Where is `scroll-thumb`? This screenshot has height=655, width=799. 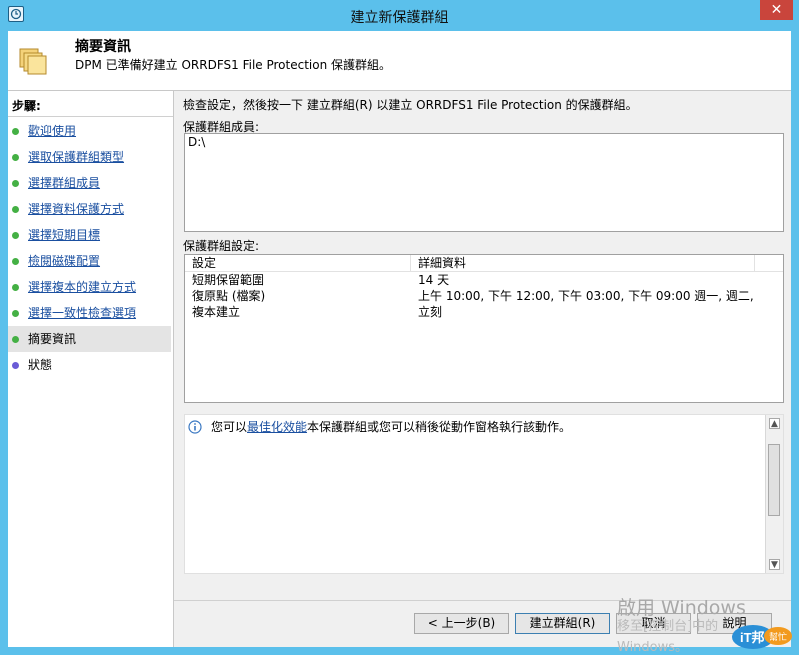
scroll-thumb is located at coordinates (774, 480).